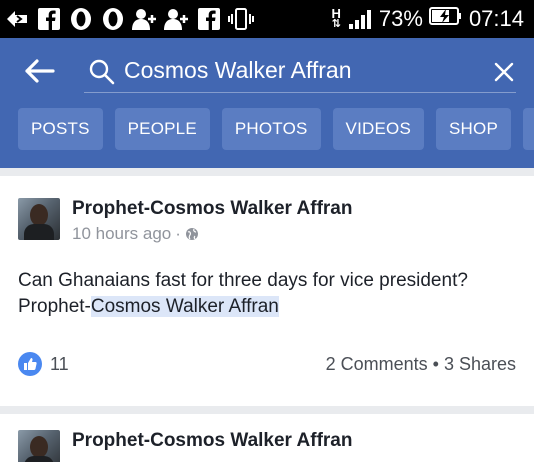 Image resolution: width=534 pixels, height=462 pixels. I want to click on battery-percent: 73%, so click(400, 18).